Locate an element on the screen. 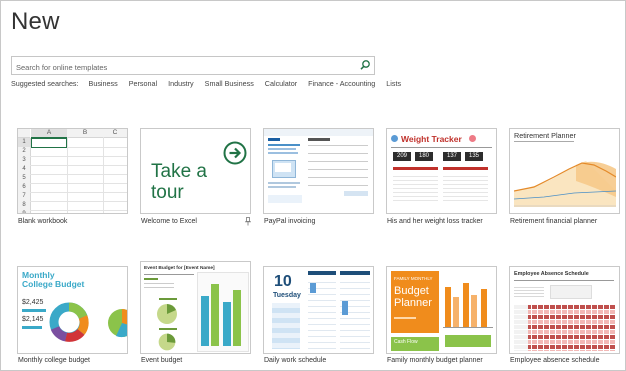  suggested-business: Business is located at coordinates (103, 83).